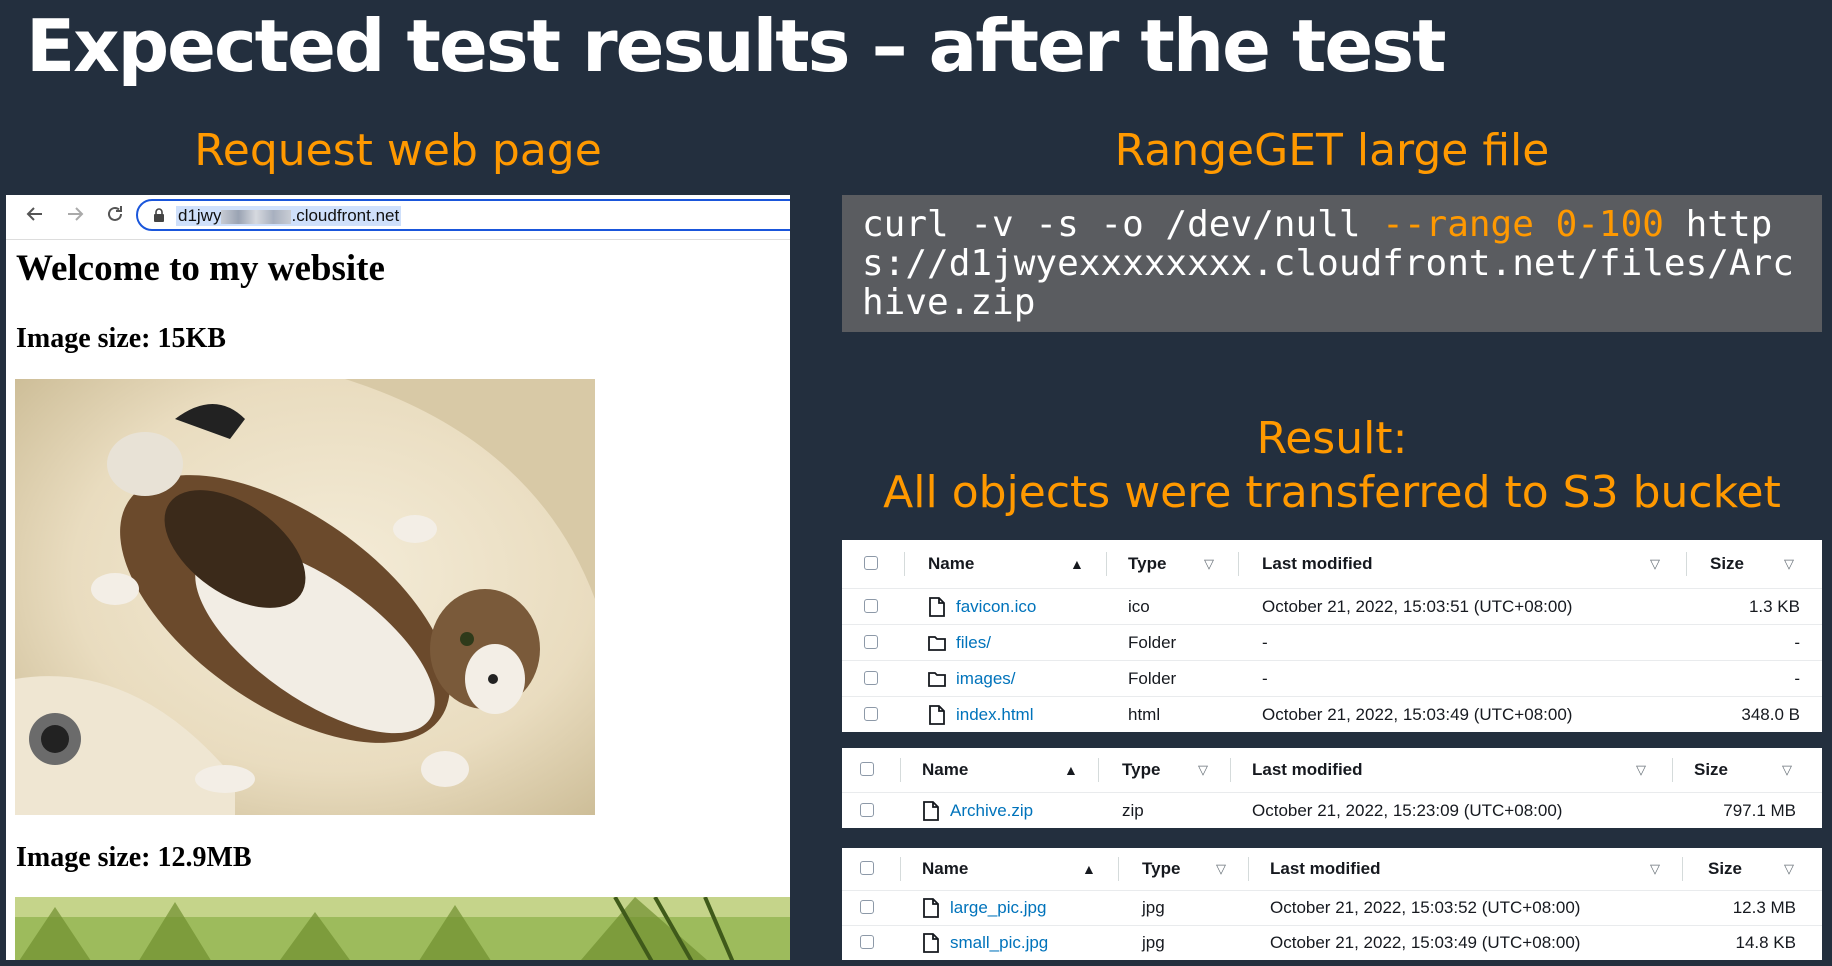 This screenshot has width=1832, height=966. I want to click on back-arrow-icon, so click(35, 216).